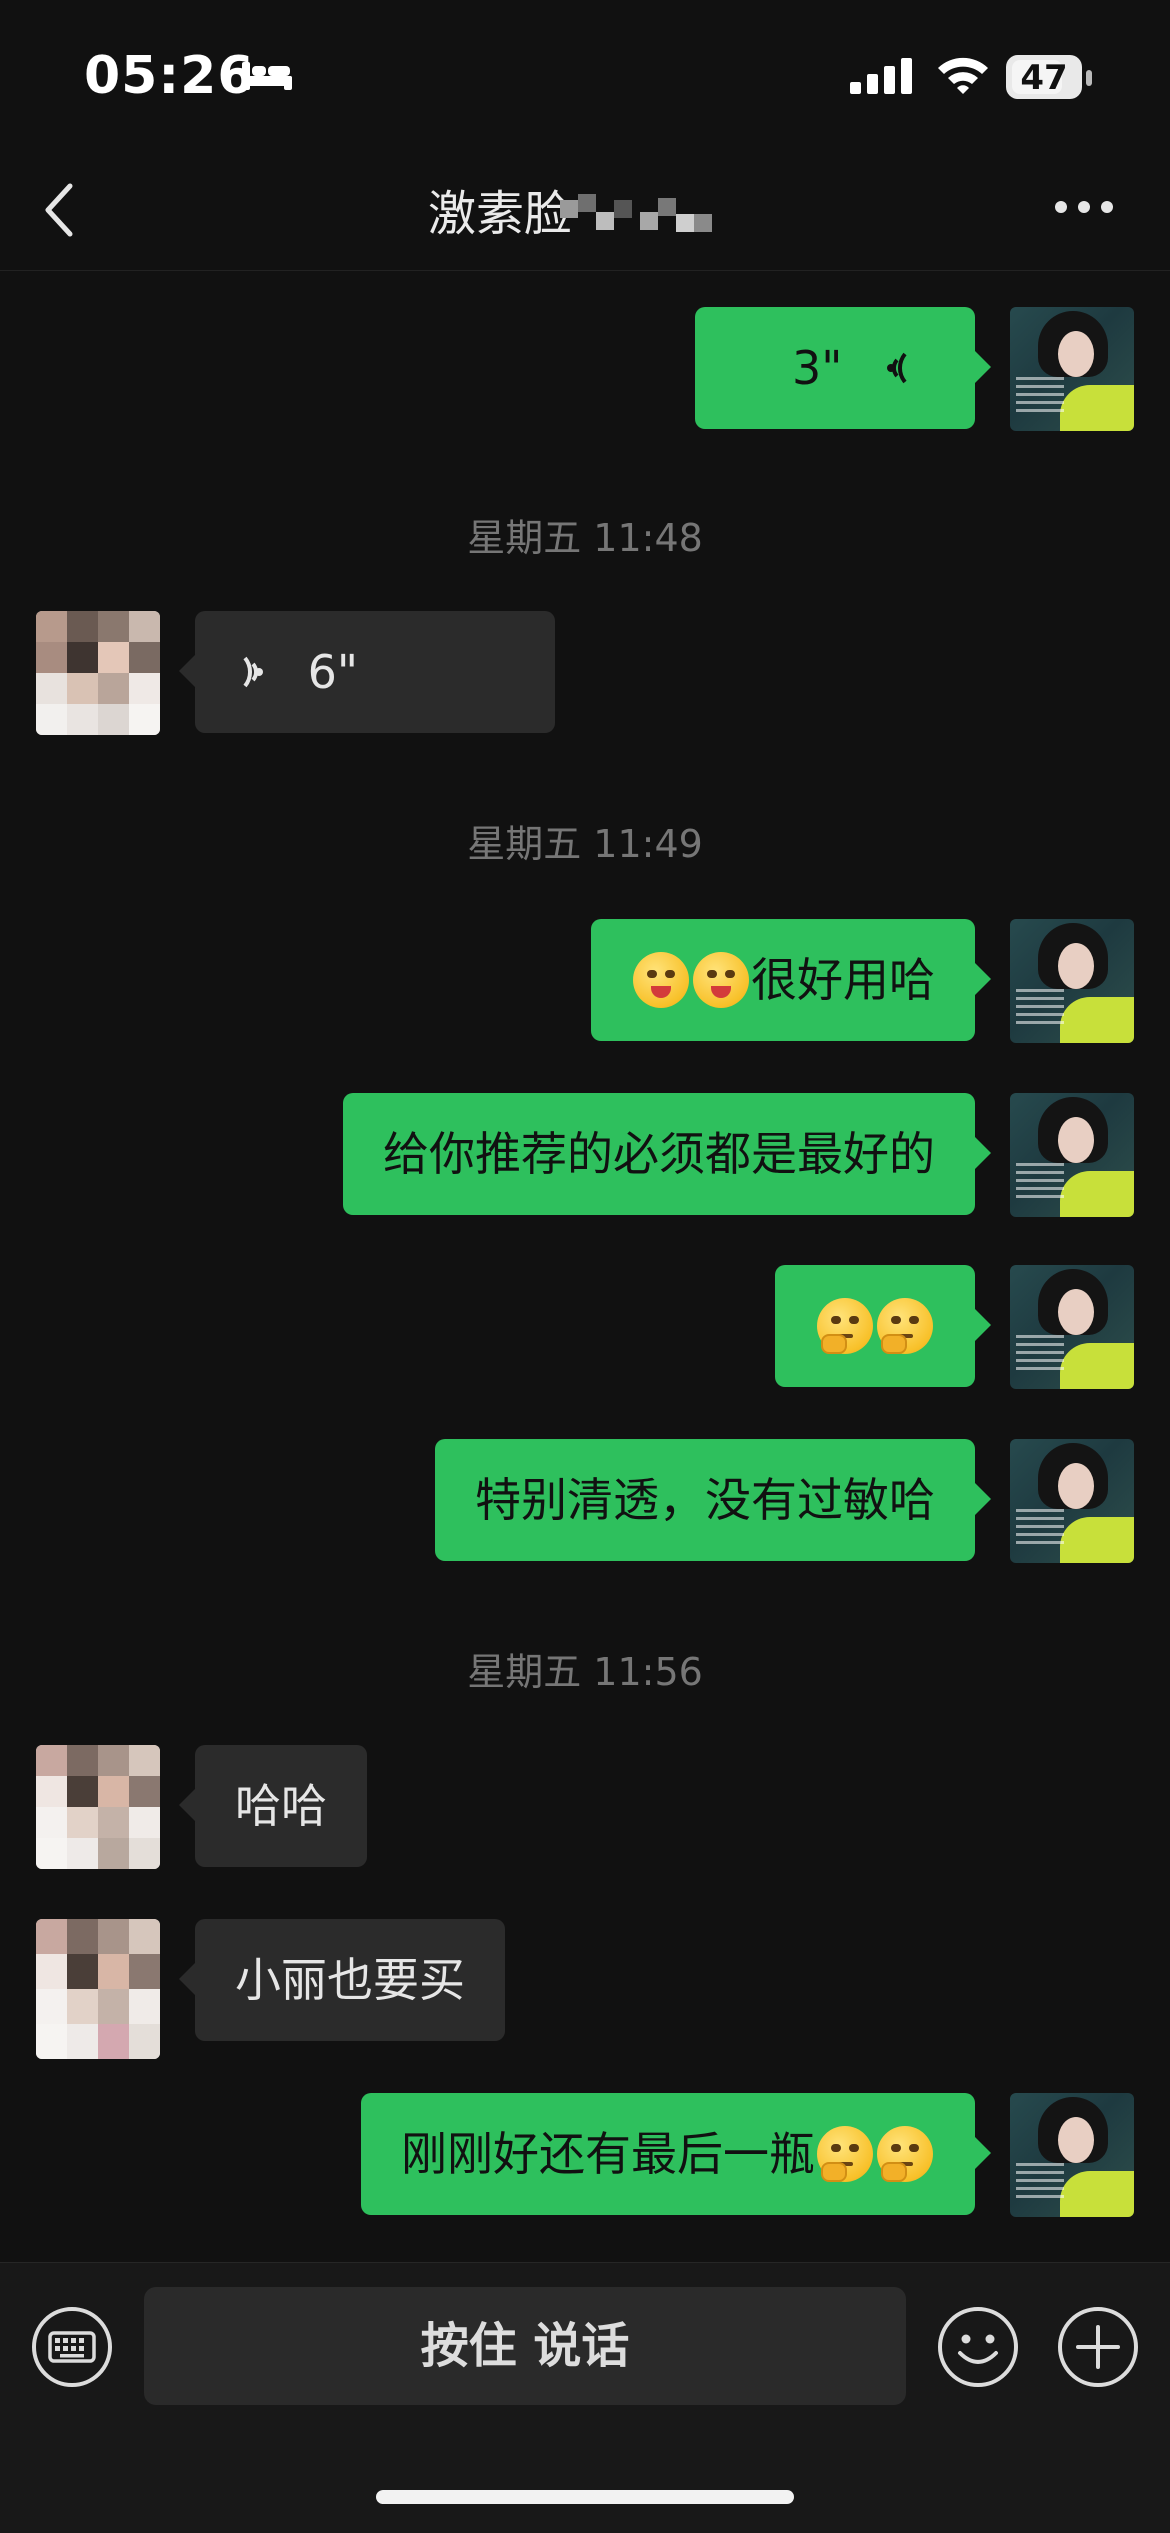 The height and width of the screenshot is (2533, 1170). What do you see at coordinates (1089, 78) in the screenshot?
I see `battery-cap` at bounding box center [1089, 78].